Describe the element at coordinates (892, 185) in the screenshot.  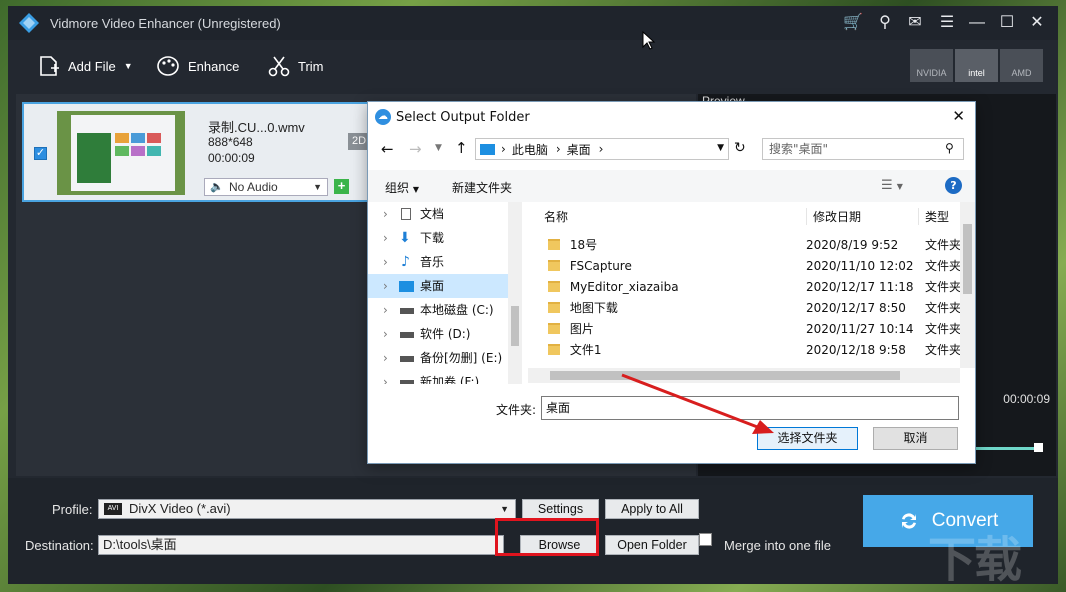
I see `view-options-icon: ☰ ▼` at that location.